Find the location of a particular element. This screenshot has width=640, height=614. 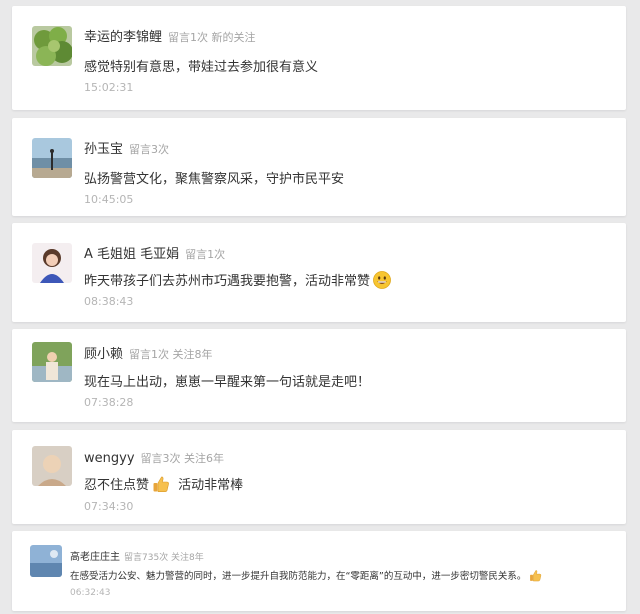

comment-text: 忍不住点赞 活动非常棒 is located at coordinates (163, 485).